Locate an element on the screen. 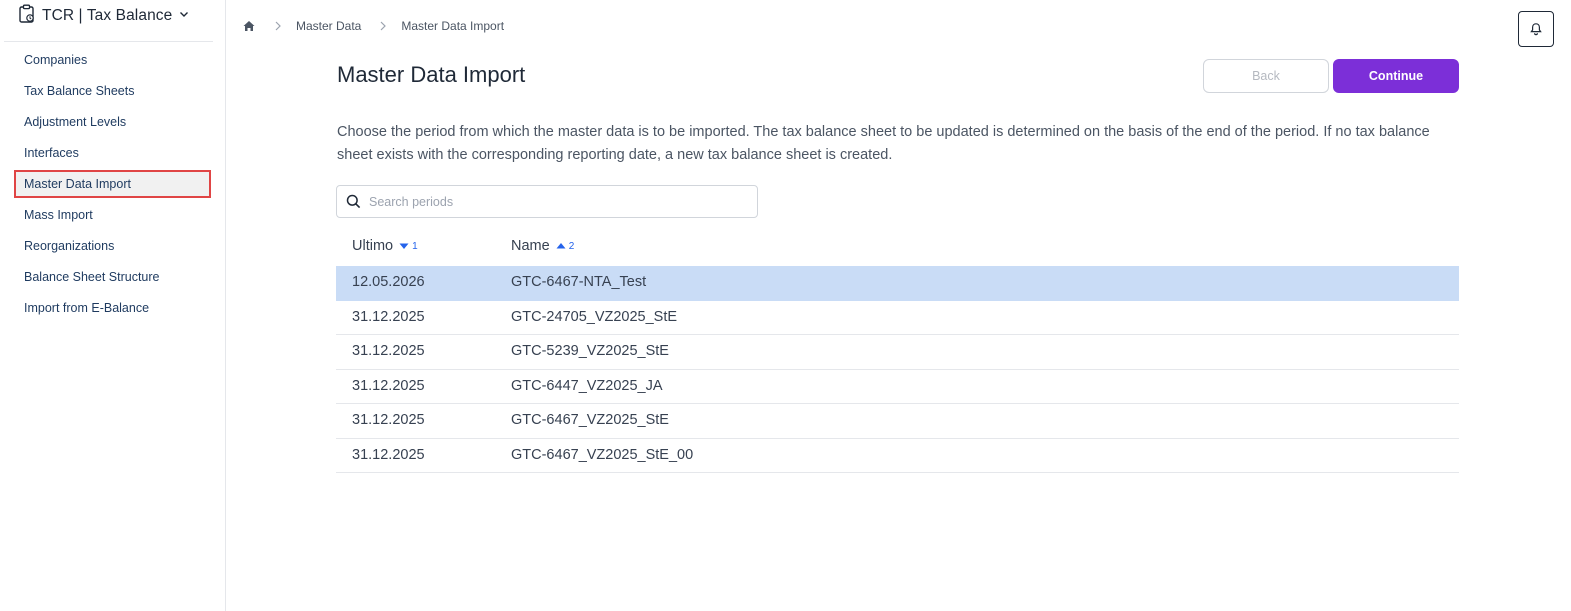 This screenshot has width=1571, height=611. sidebar-item-mass-import: Mass Import is located at coordinates (112, 215).